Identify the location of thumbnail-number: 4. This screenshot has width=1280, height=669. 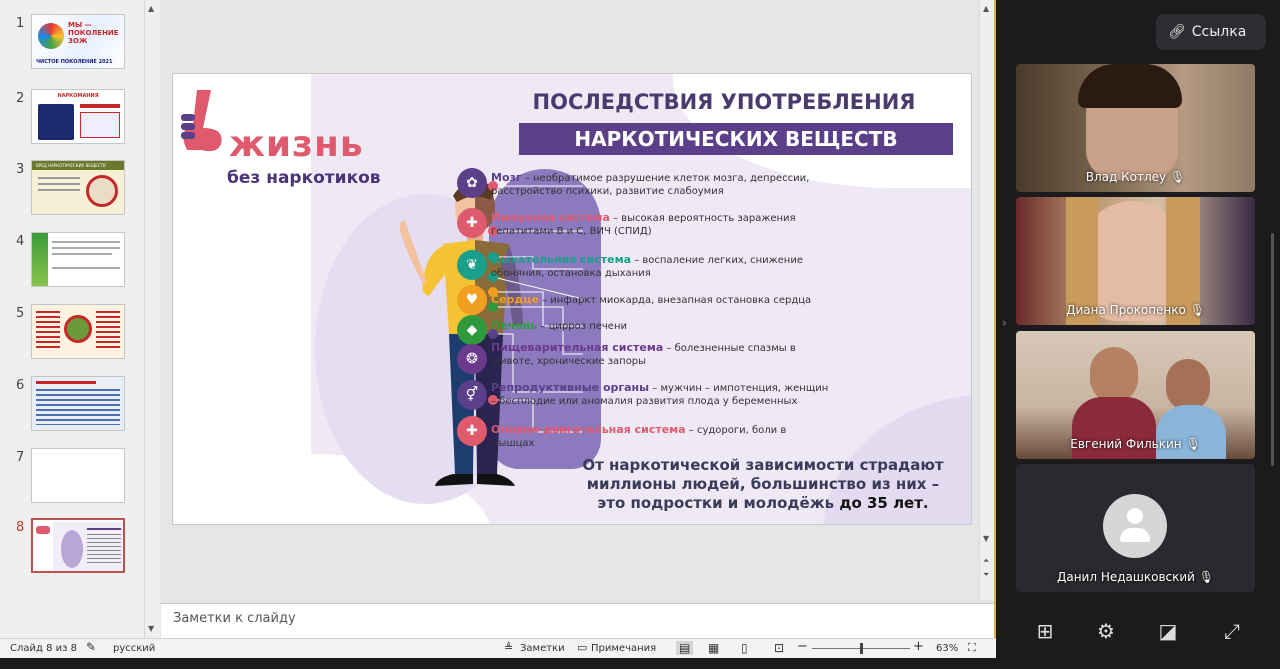
(20, 241).